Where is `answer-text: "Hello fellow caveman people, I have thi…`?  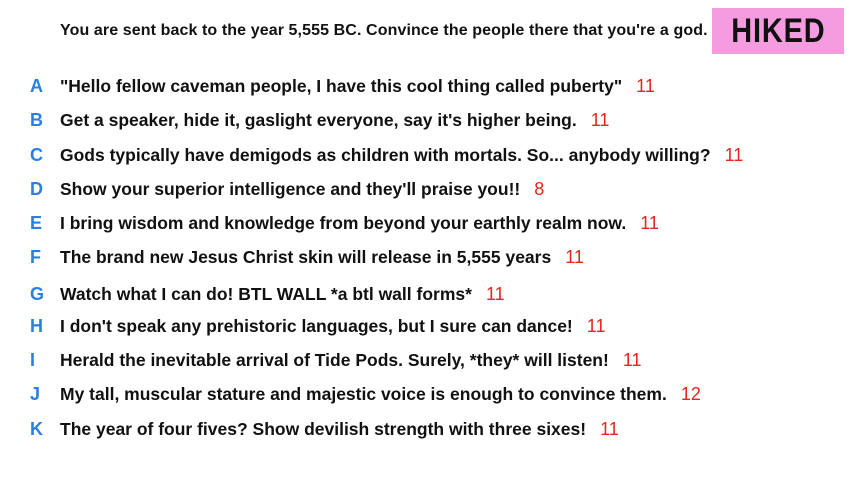 answer-text: "Hello fellow caveman people, I have thi… is located at coordinates (357, 86).